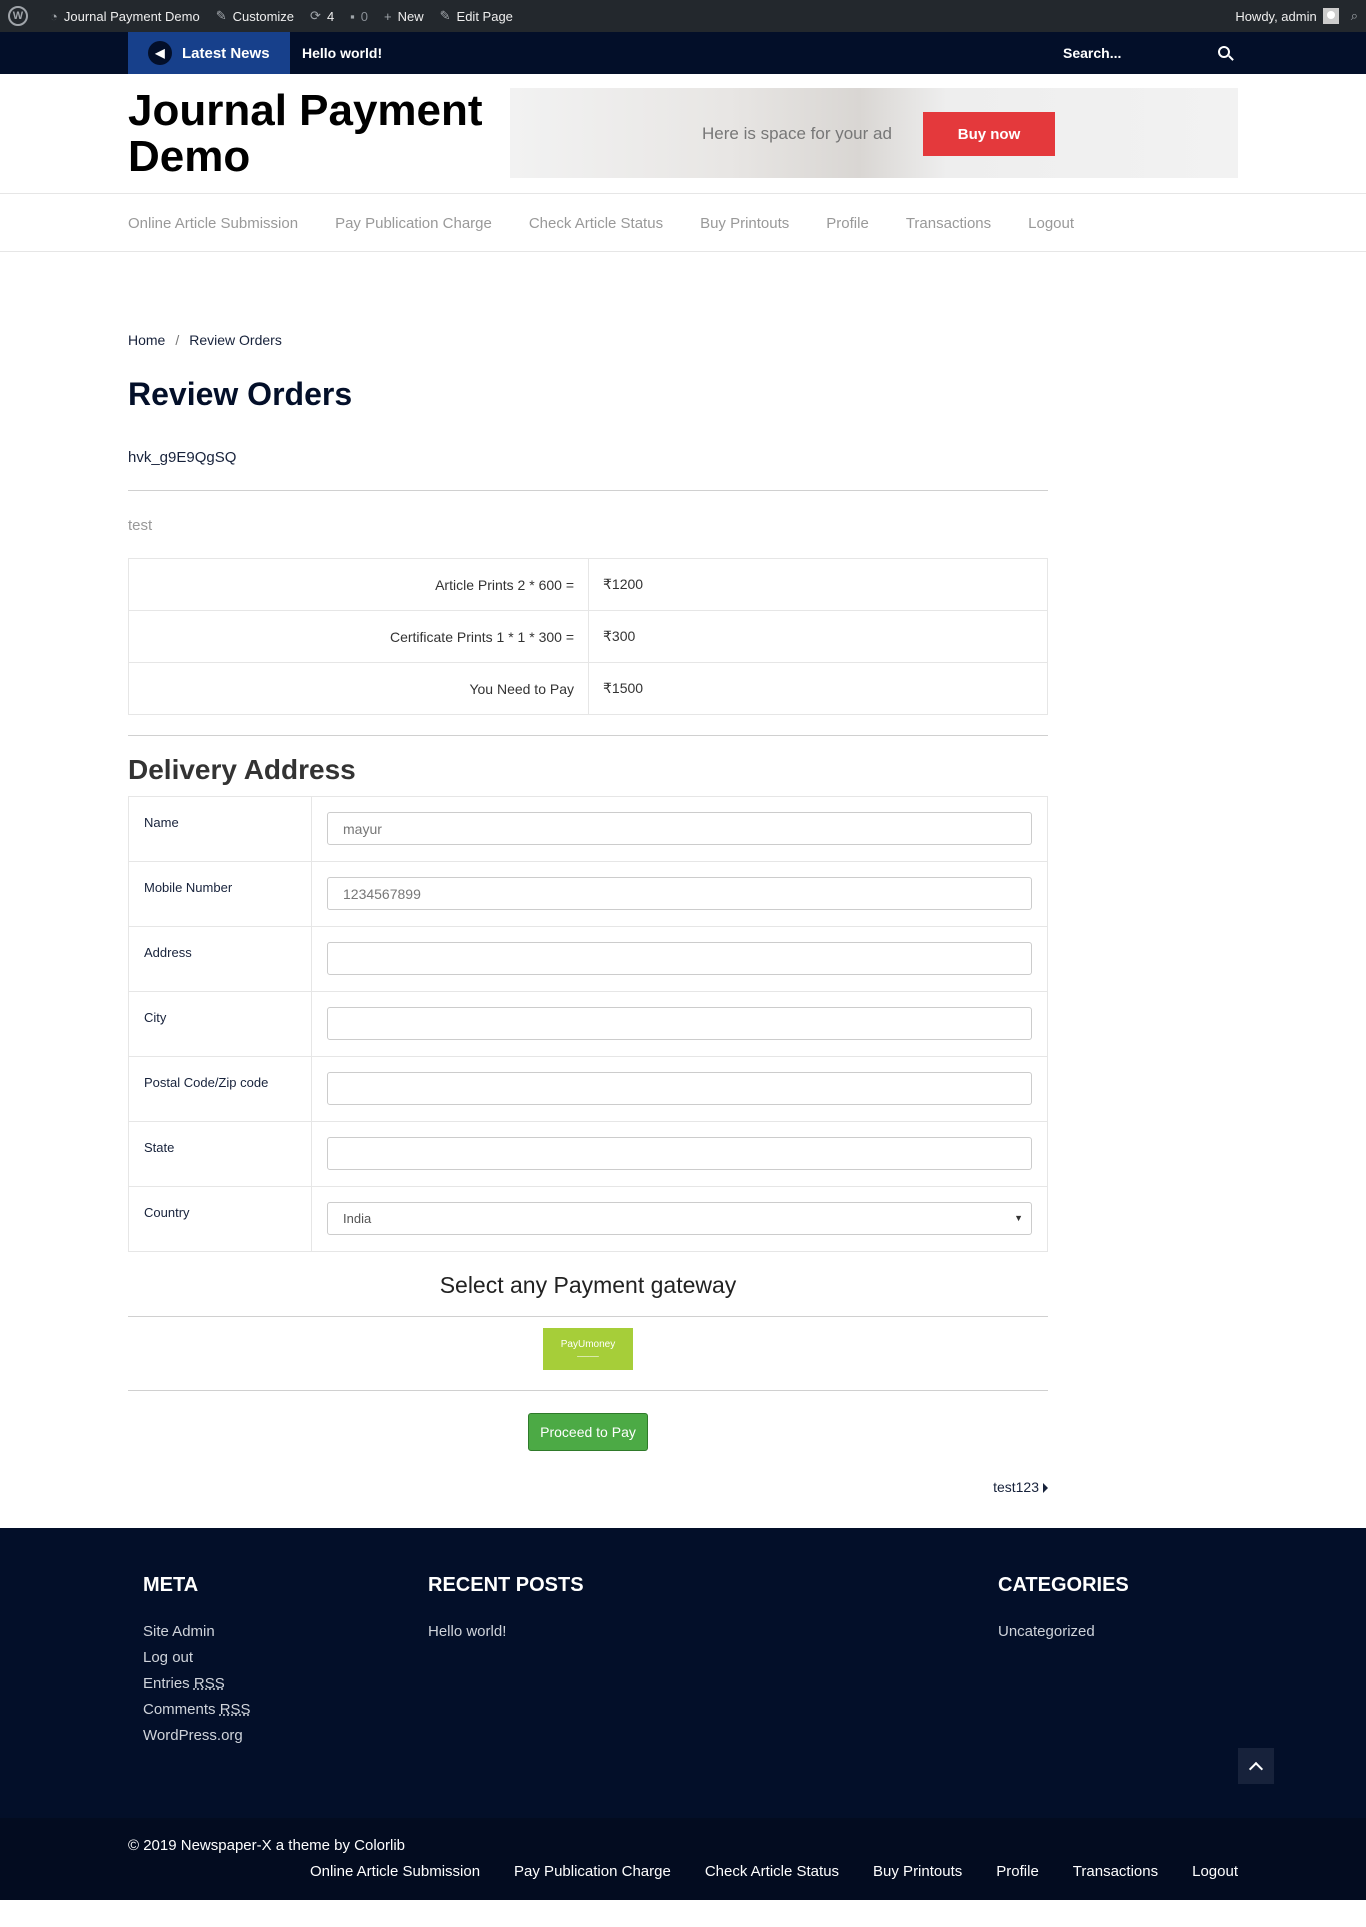 The width and height of the screenshot is (1366, 1927). I want to click on ad-text: Here is space for your ad, so click(797, 133).